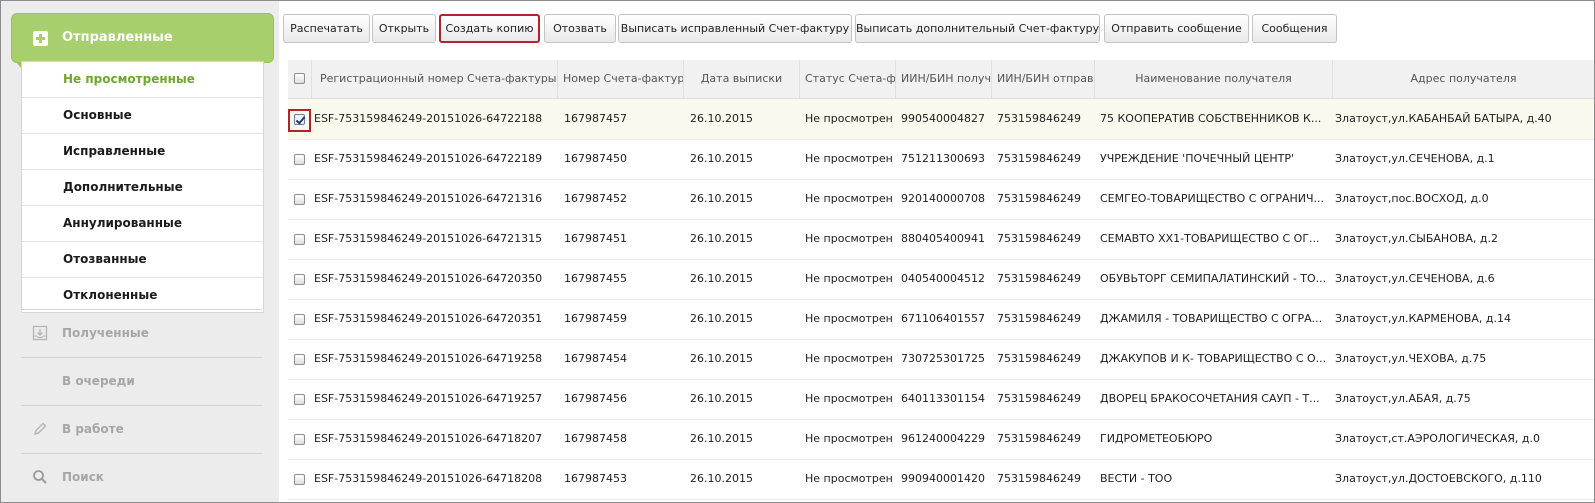 This screenshot has width=1595, height=503. What do you see at coordinates (428, 398) in the screenshot?
I see `reg-number-cell: ESF-753159846249-20151026-64719257` at bounding box center [428, 398].